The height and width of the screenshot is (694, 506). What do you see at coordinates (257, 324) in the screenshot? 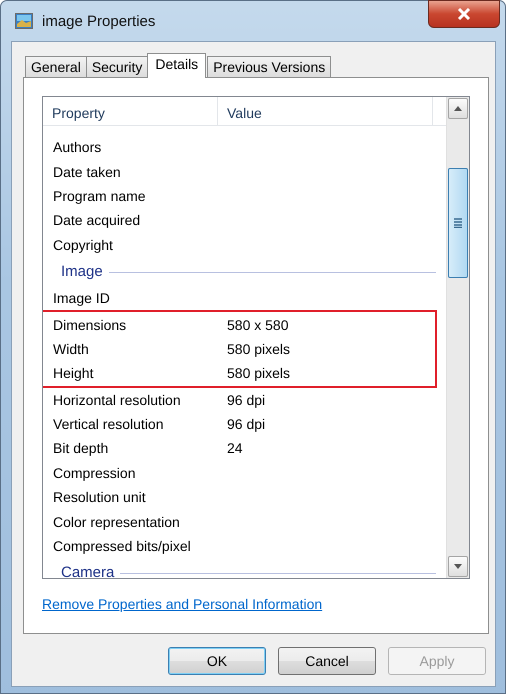
I see `property-value: 580 x 580` at bounding box center [257, 324].